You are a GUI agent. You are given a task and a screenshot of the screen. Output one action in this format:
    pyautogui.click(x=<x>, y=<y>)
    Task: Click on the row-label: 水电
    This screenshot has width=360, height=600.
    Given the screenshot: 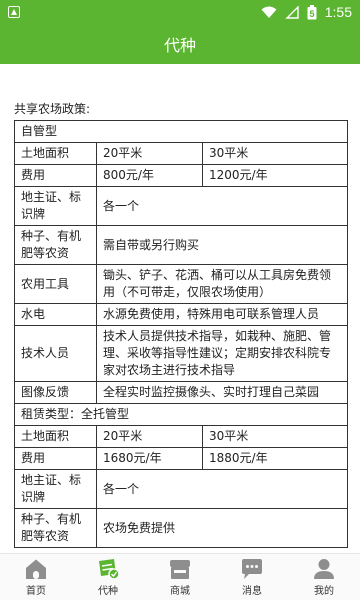 What is the action you would take?
    pyautogui.click(x=55, y=314)
    